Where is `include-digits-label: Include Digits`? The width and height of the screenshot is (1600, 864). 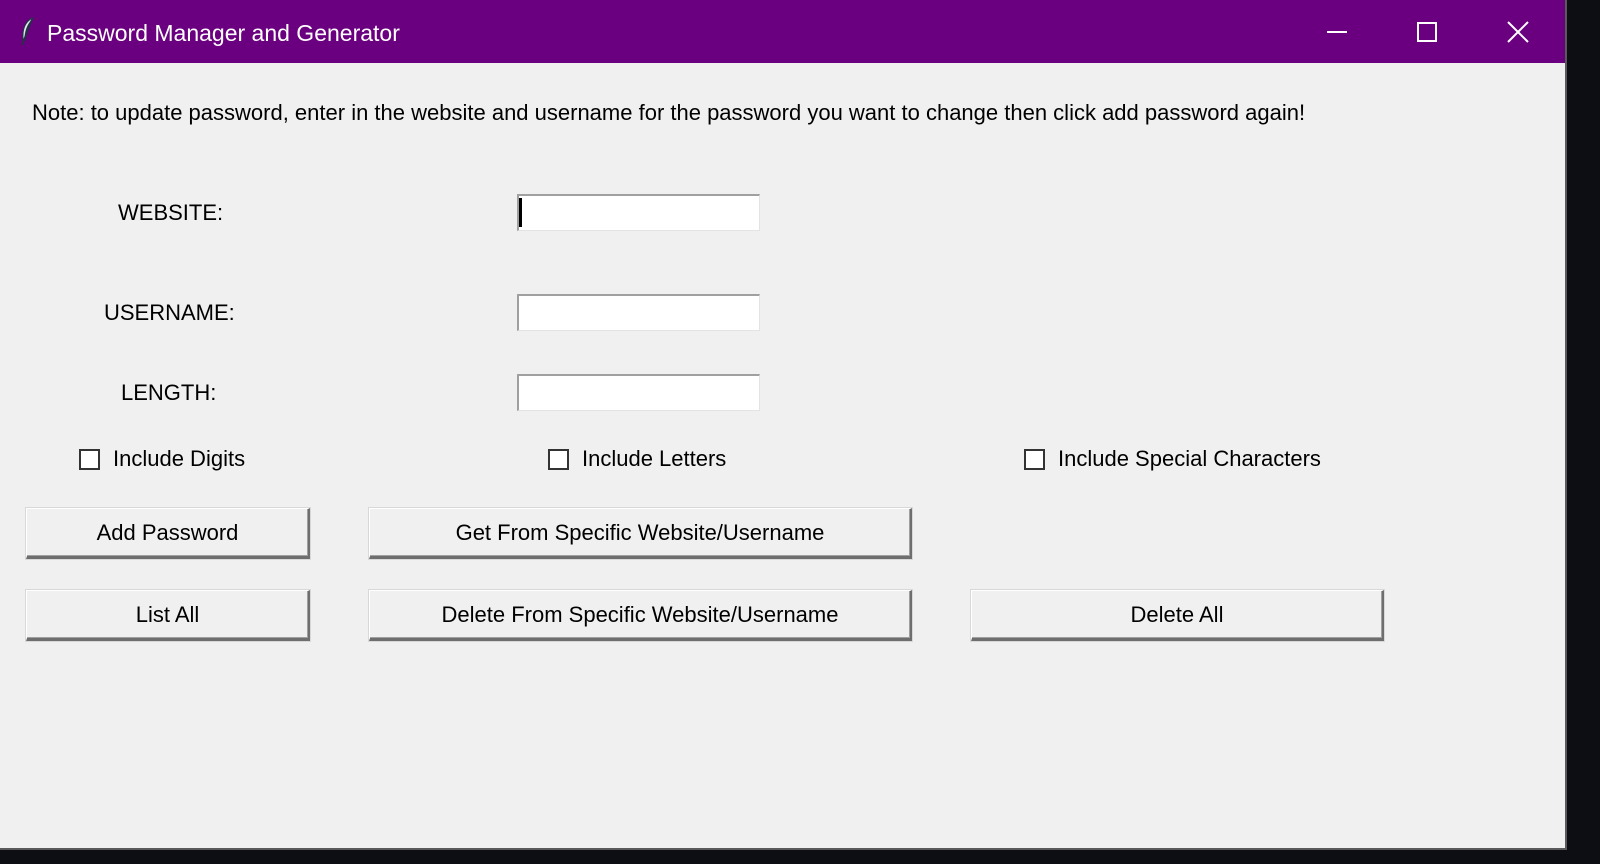 include-digits-label: Include Digits is located at coordinates (179, 458).